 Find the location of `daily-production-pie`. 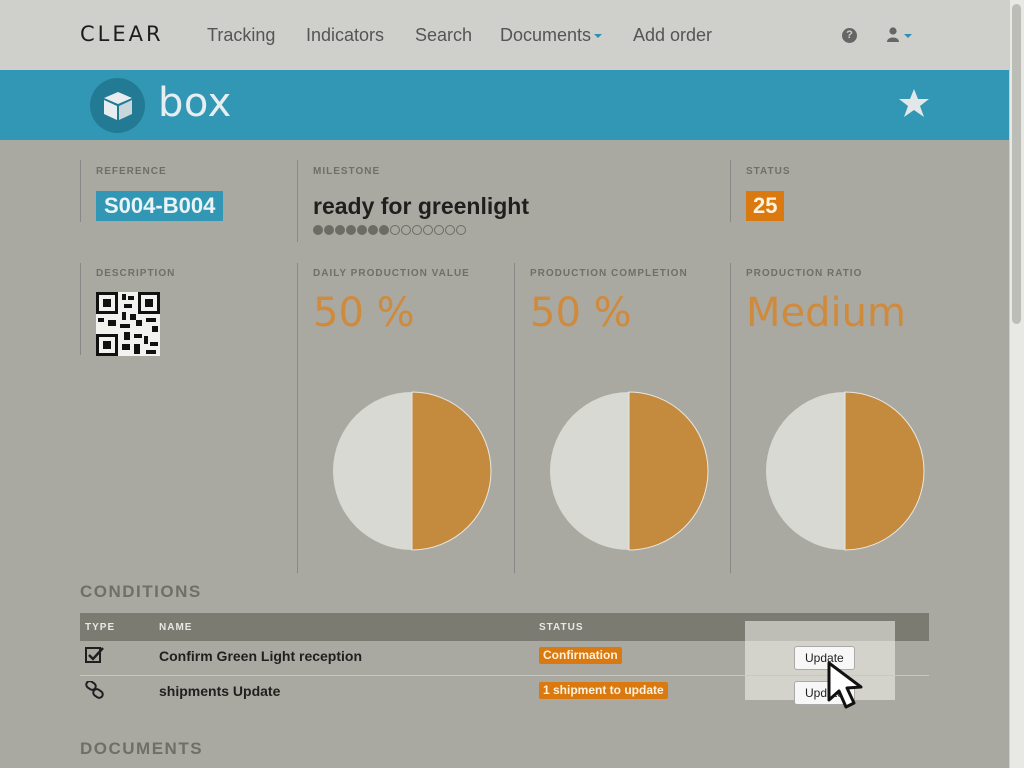

daily-production-pie is located at coordinates (412, 471).